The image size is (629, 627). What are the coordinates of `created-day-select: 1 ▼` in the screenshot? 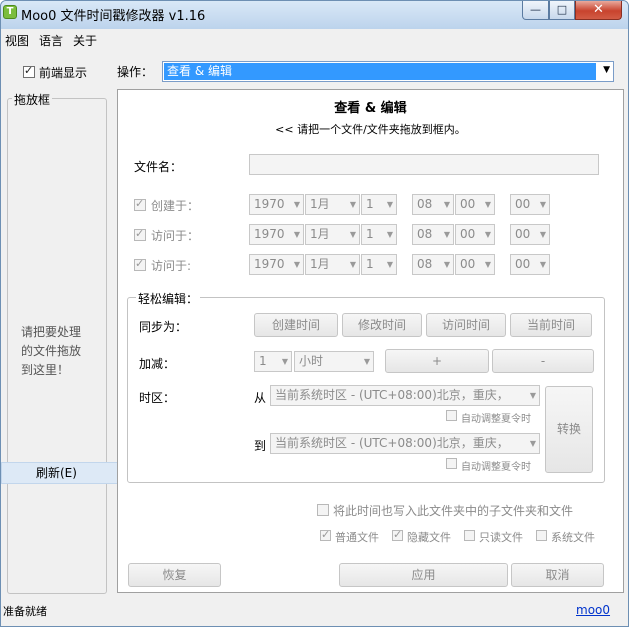 It's located at (379, 204).